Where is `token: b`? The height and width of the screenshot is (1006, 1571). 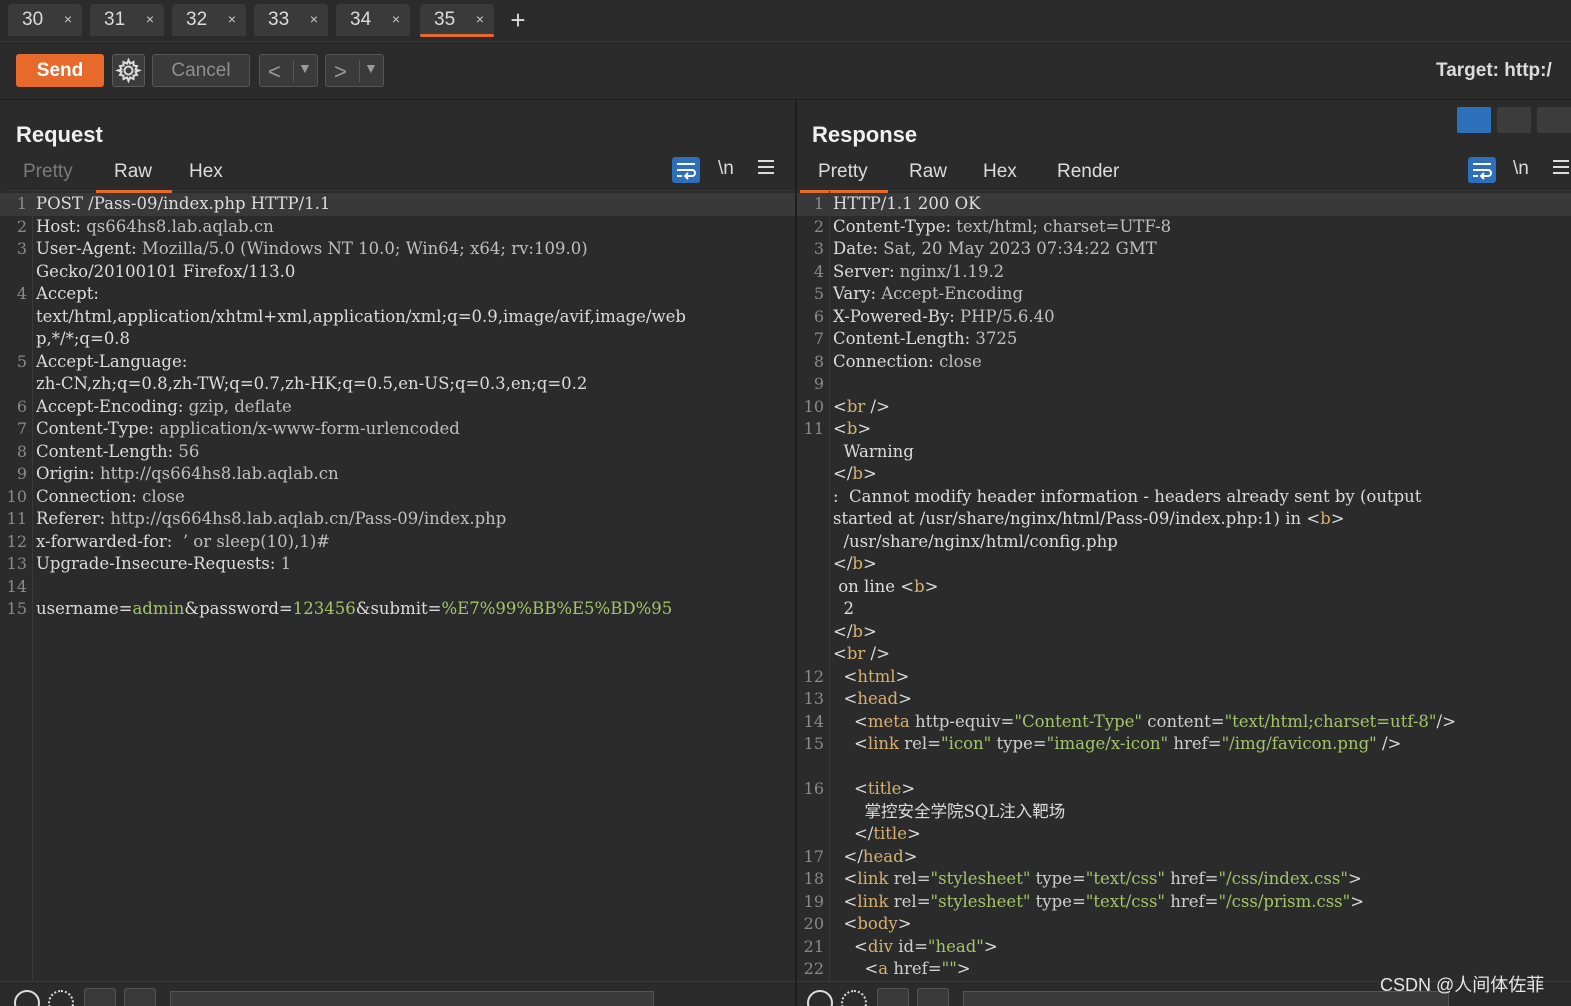 token: b is located at coordinates (919, 586).